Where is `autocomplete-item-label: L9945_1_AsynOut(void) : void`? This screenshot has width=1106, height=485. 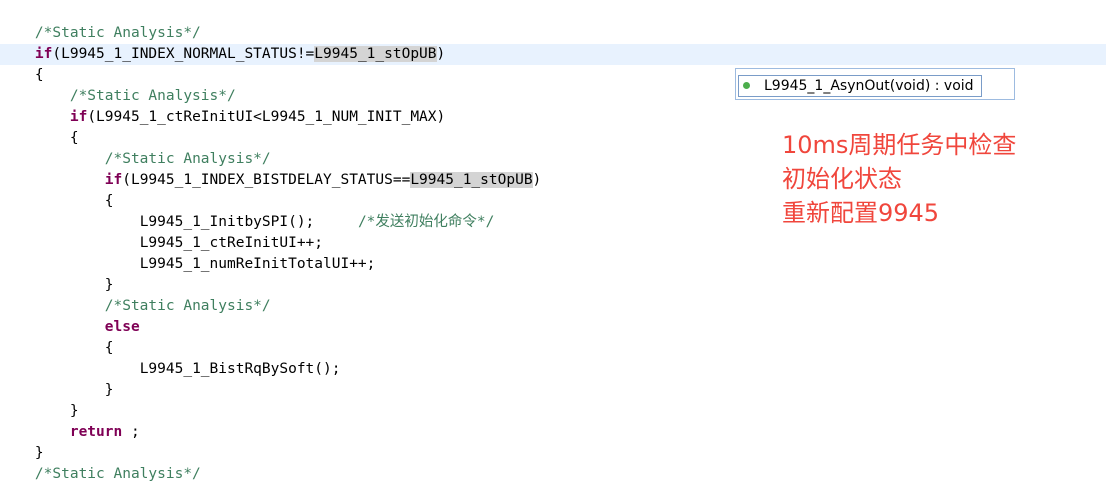
autocomplete-item-label: L9945_1_AsynOut(void) : void is located at coordinates (869, 86).